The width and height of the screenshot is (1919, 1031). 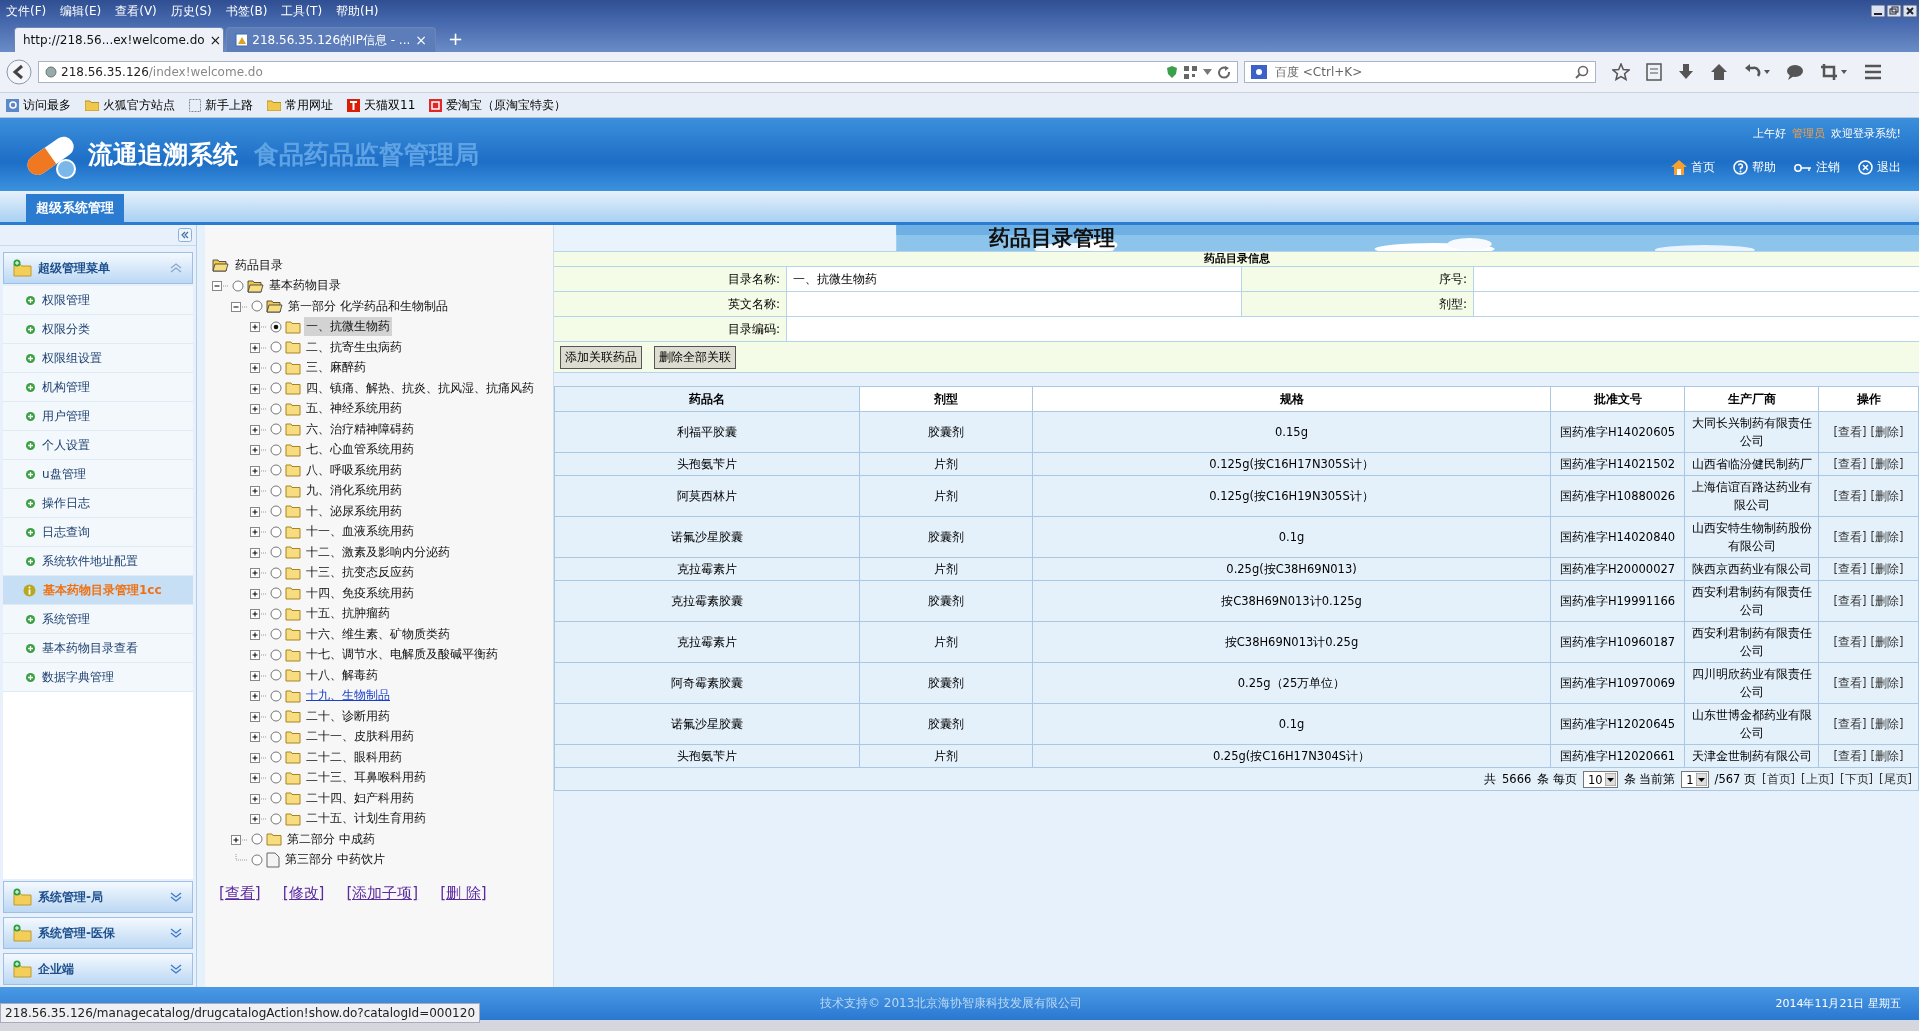 What do you see at coordinates (1894, 11) in the screenshot?
I see `restore-icon` at bounding box center [1894, 11].